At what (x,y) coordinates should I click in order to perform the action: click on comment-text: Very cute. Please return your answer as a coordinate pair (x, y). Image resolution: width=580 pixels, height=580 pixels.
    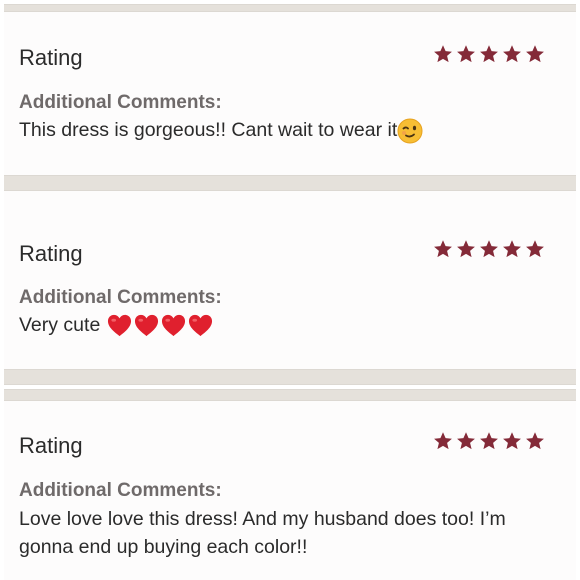
    Looking at the image, I should click on (287, 325).